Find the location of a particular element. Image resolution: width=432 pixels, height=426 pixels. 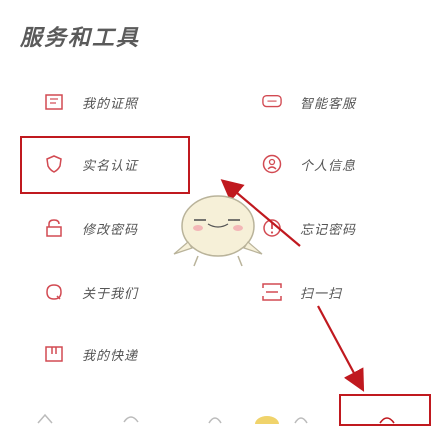

discover-tab-icon is located at coordinates (215, 418).